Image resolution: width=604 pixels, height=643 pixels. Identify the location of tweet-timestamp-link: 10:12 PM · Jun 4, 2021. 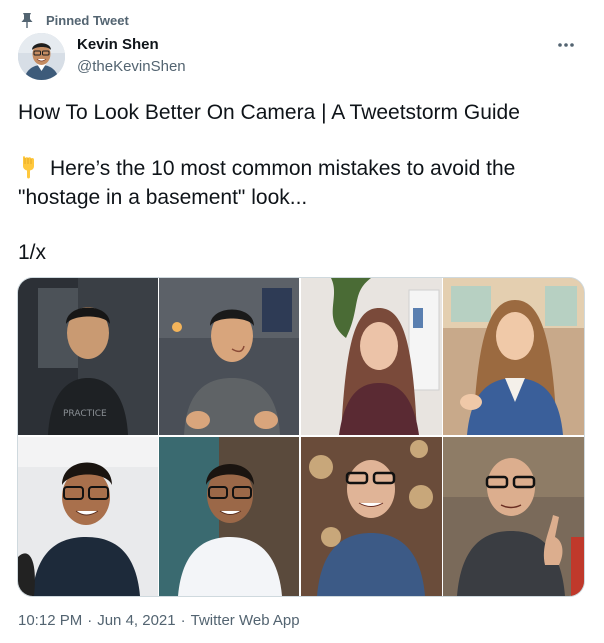
(97, 620).